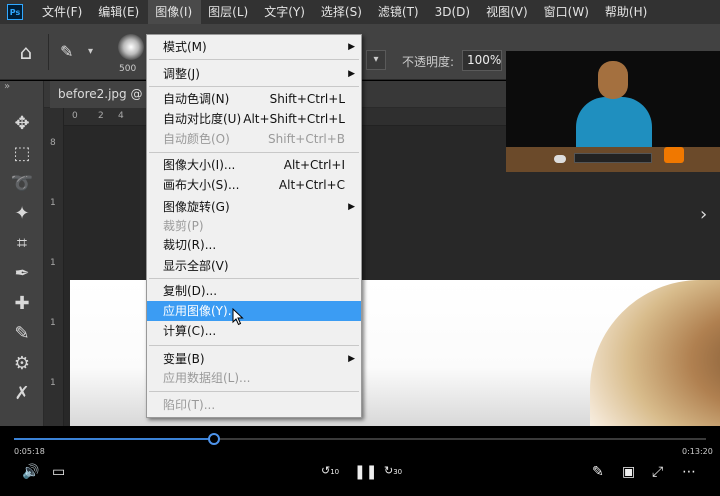  I want to click on mini-view-icon: ▣, so click(628, 472).